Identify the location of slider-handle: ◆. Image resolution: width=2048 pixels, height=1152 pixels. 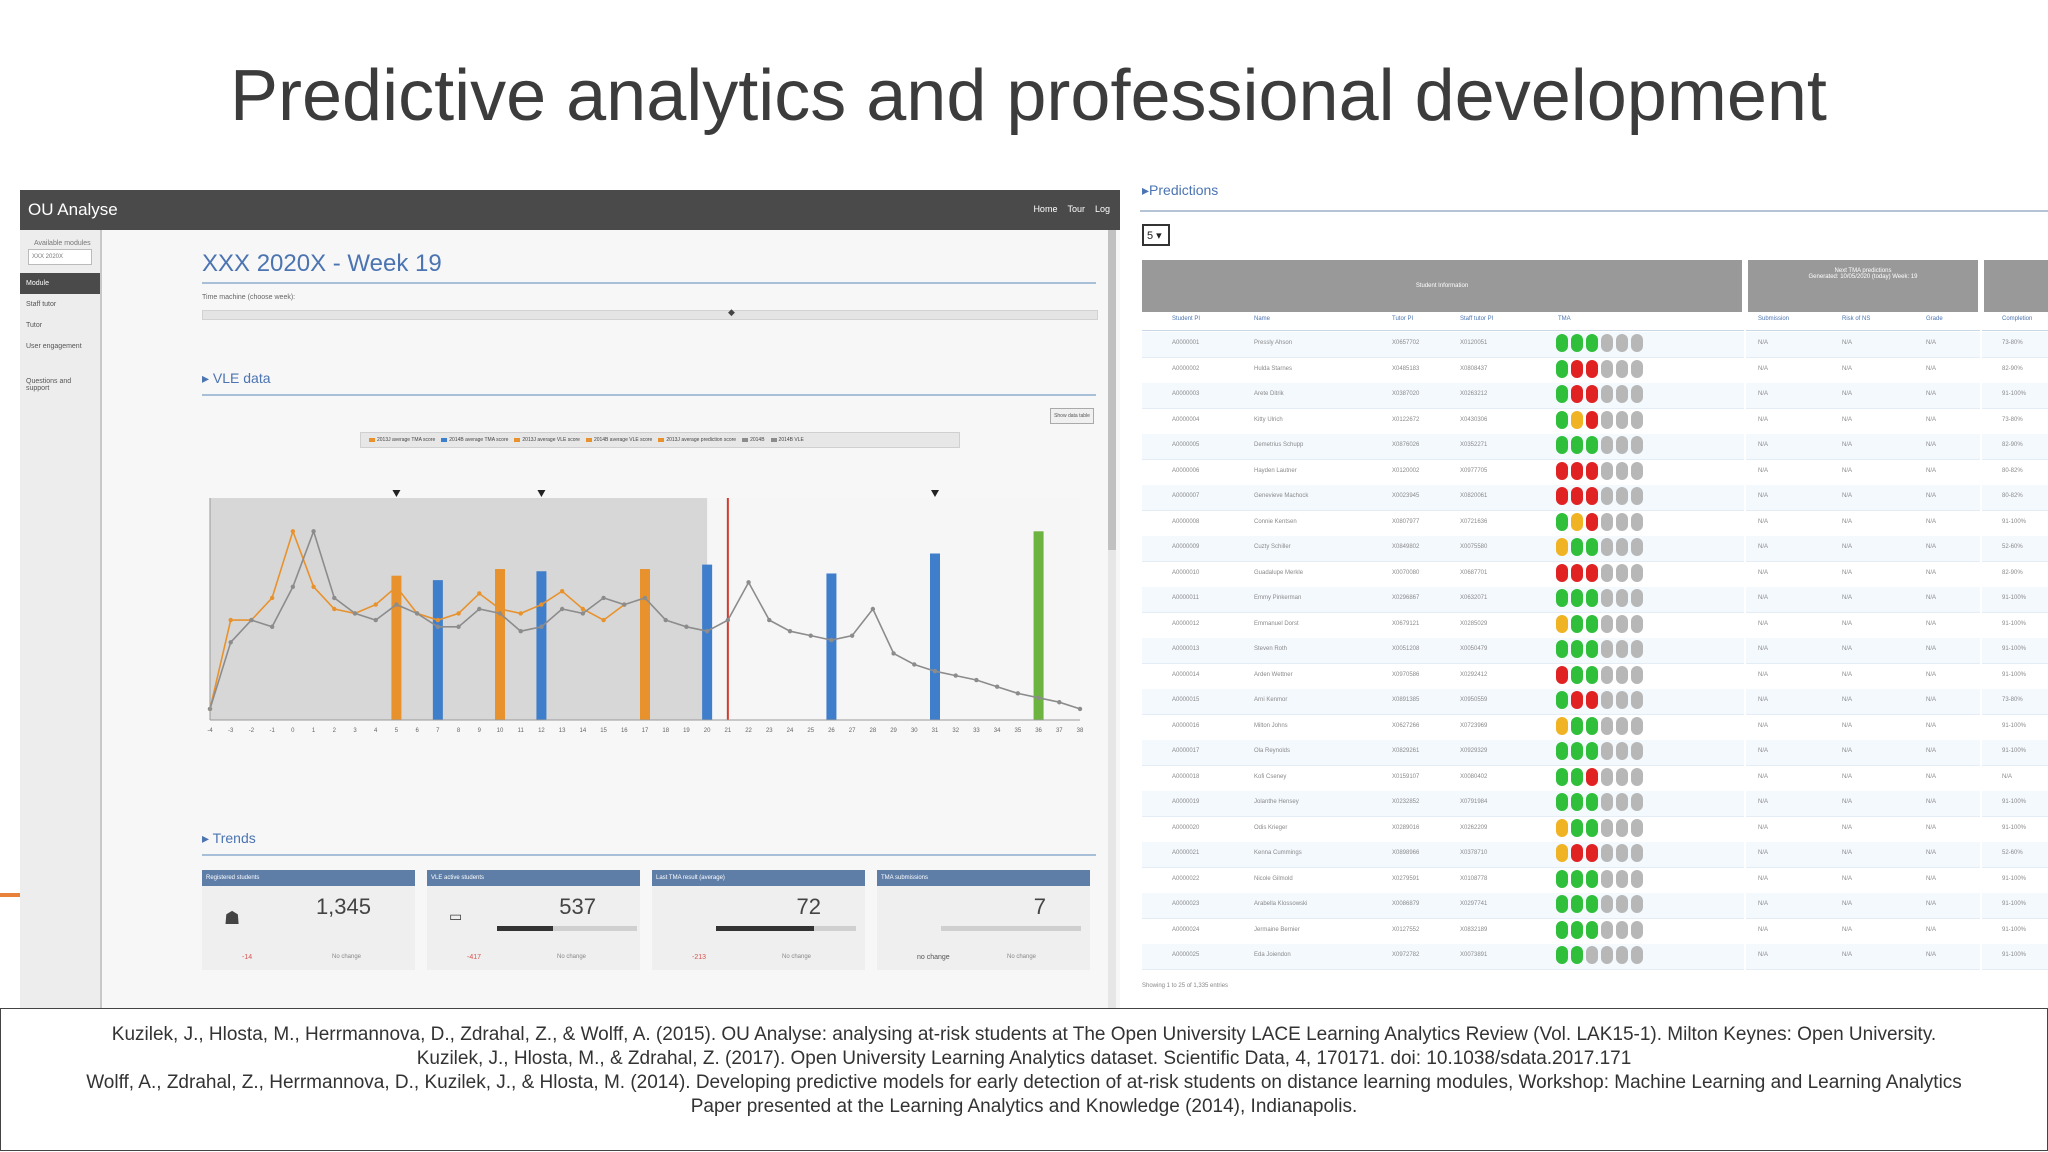
(733, 313).